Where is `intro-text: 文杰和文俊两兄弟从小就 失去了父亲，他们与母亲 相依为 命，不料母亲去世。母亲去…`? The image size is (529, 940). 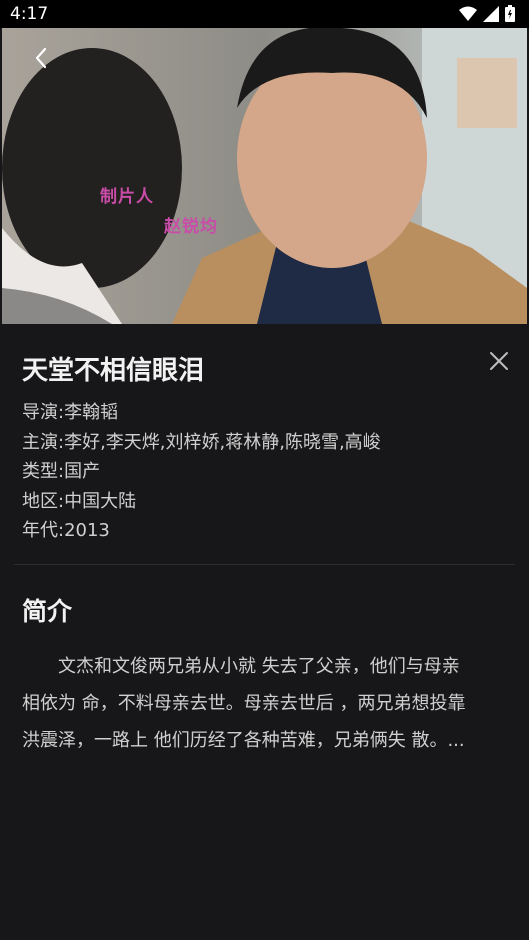 intro-text: 文杰和文俊两兄弟从小就 失去了父亲，他们与母亲 相依为 命，不料母亲去世。母亲去… is located at coordinates (265, 703).